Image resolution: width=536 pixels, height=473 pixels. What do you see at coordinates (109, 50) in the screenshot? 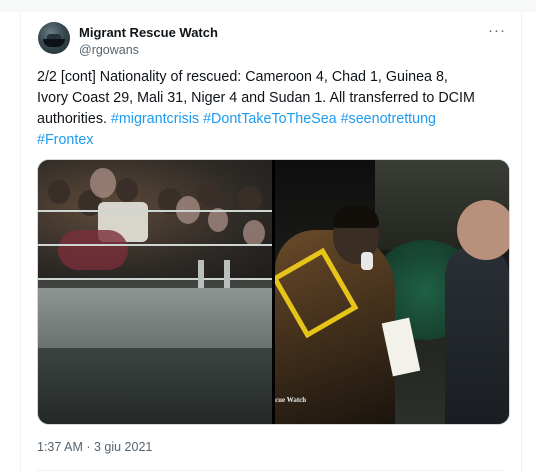
I see `author-handle: @rgowans` at bounding box center [109, 50].